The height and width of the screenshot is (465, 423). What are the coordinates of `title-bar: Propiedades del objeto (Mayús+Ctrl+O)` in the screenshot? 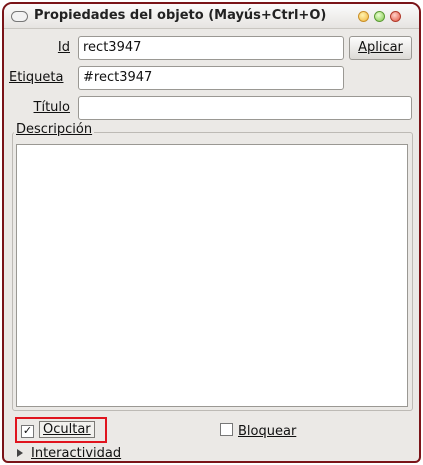 It's located at (211, 16).